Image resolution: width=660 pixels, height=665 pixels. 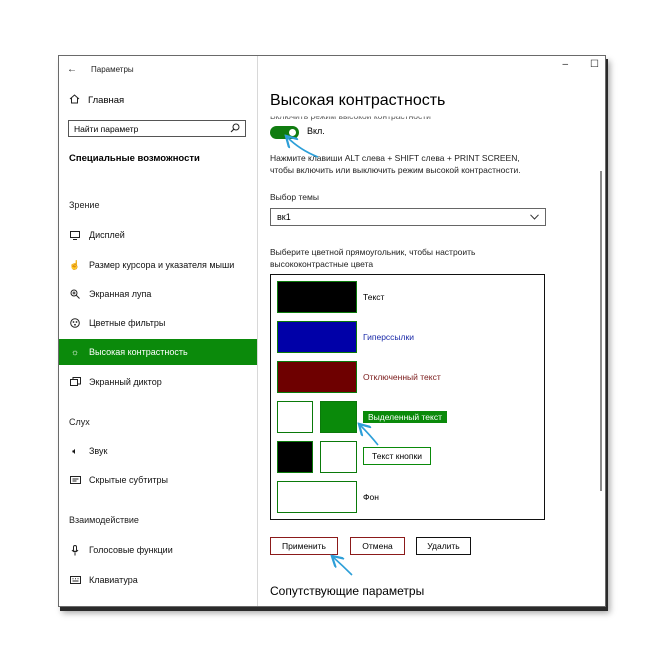 I want to click on group-vision: Зрение, so click(x=84, y=205).